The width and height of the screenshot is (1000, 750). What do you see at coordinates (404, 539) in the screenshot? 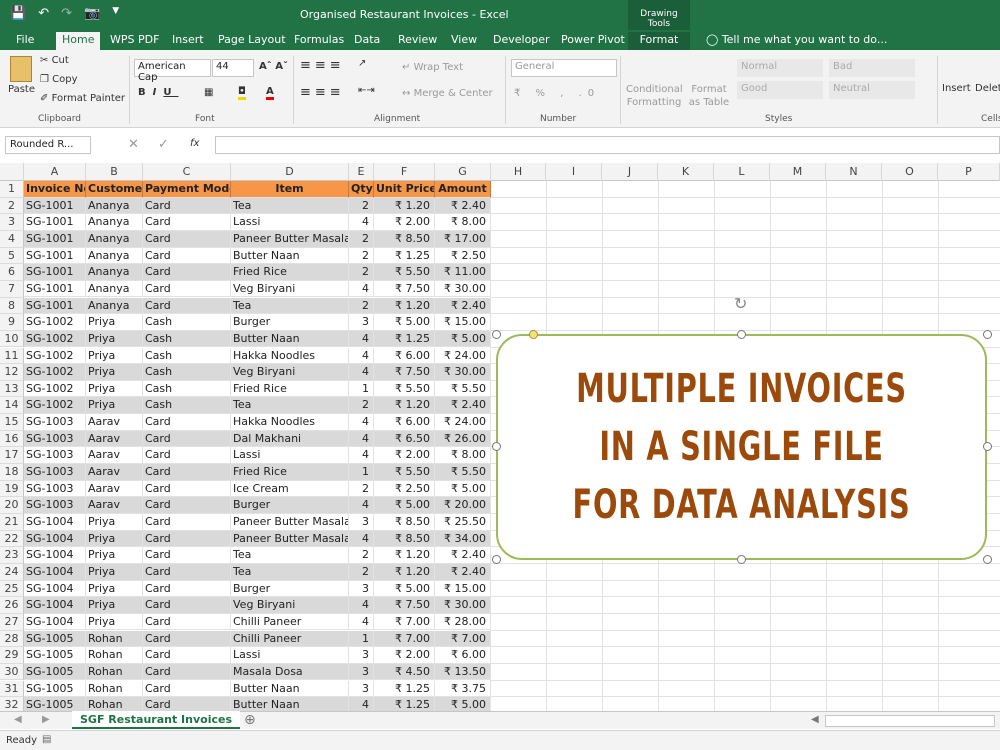
I see `table-cell: ₹ 8.50` at bounding box center [404, 539].